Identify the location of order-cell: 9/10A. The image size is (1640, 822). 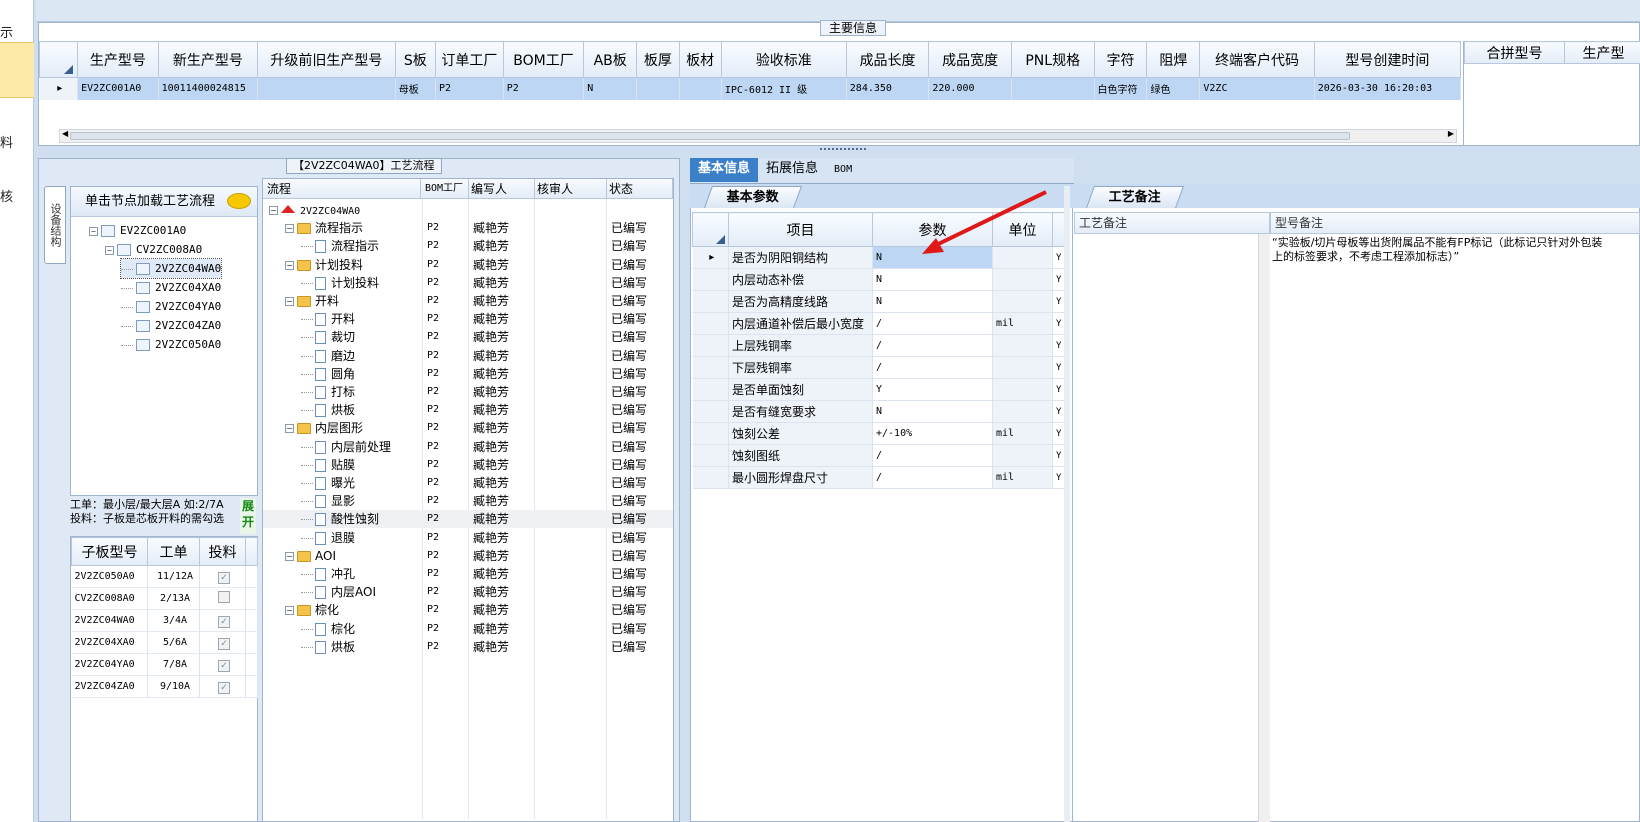
(173, 686).